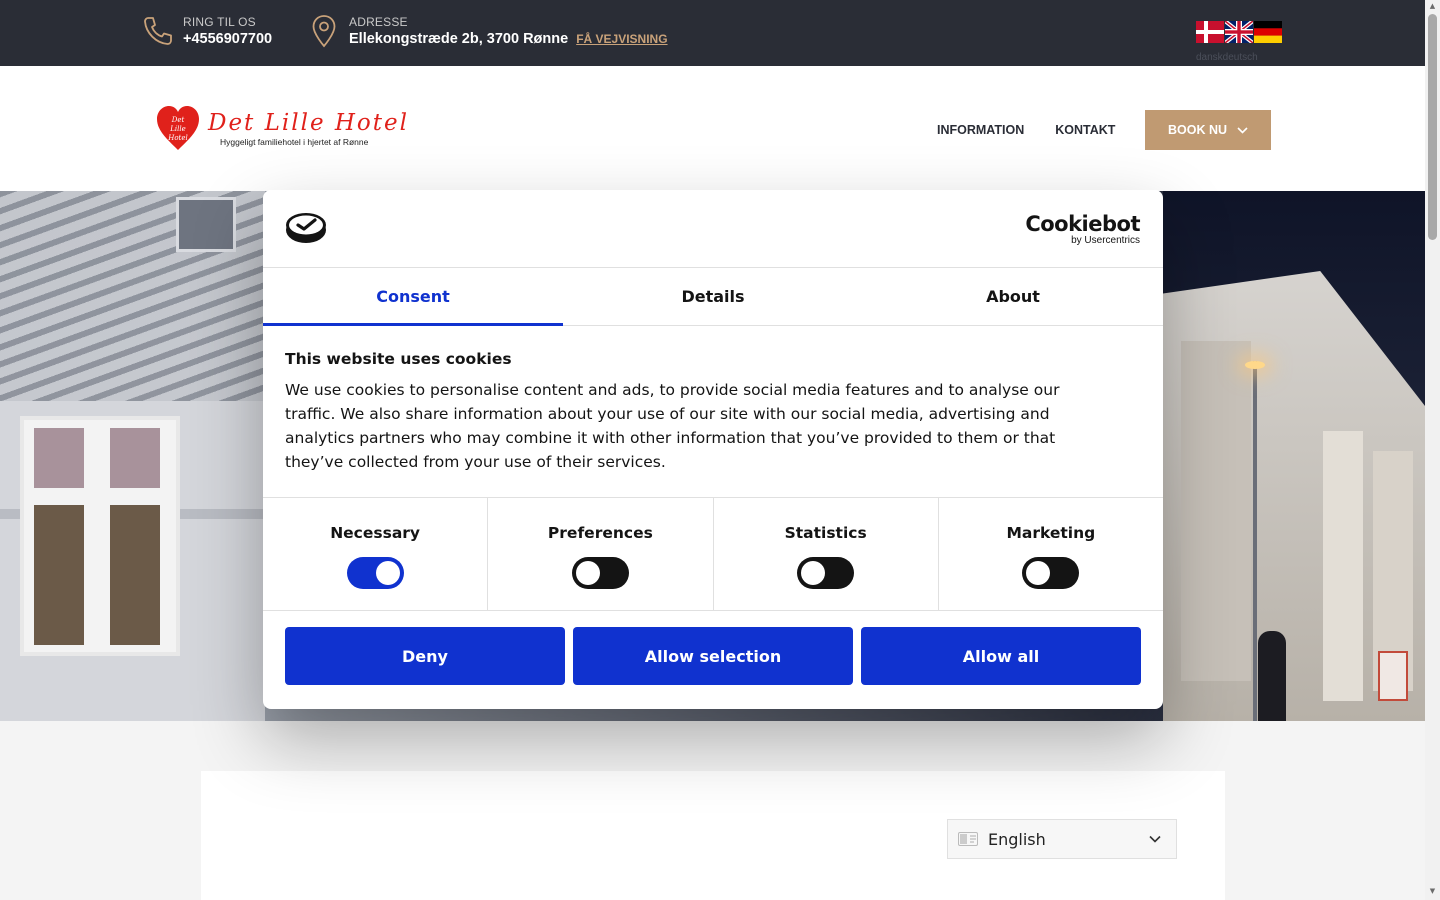  Describe the element at coordinates (459, 39) in the screenshot. I see `address-value: Ellekongstræde 2b, 3700 Rønne` at that location.